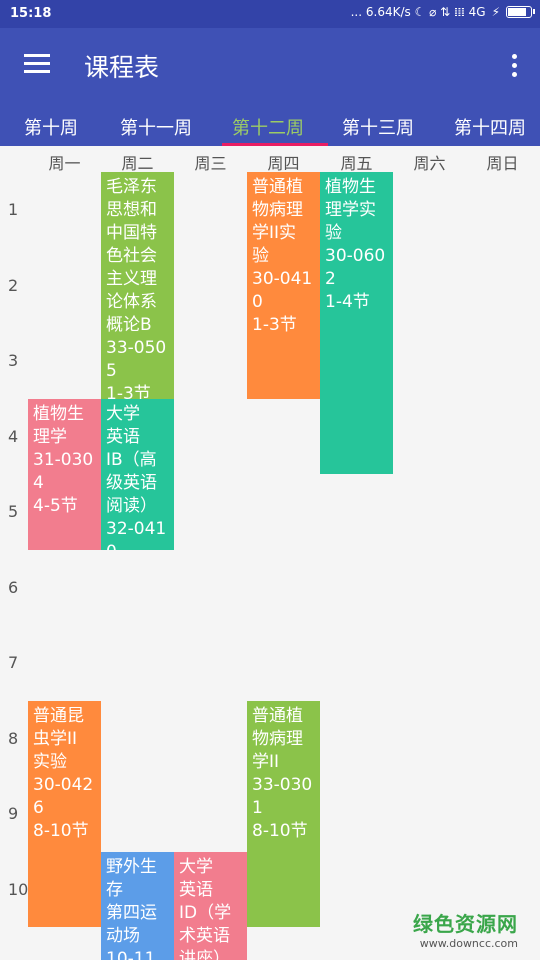  I want to click on course-text: 大学 英语 ID（学 术英语 讲座）, so click(205, 908).